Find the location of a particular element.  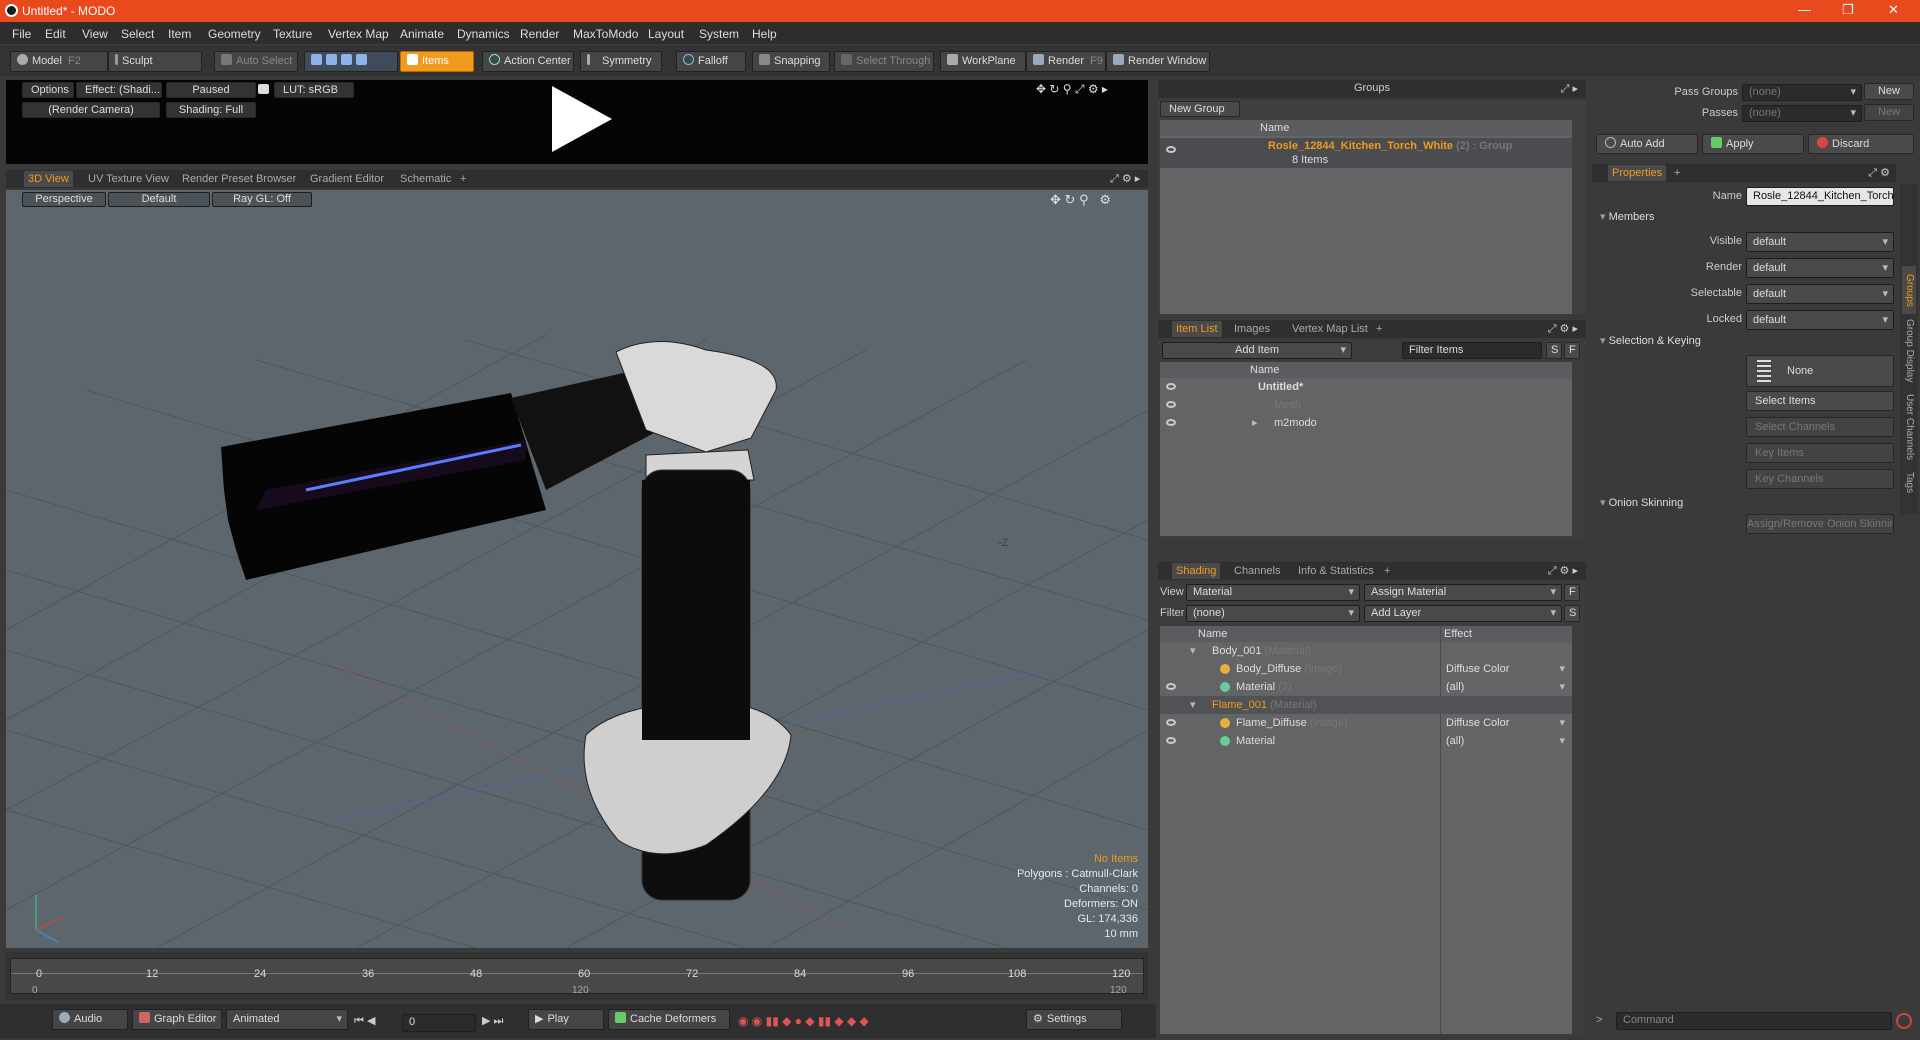

expand-arrow-icon: ▸ is located at coordinates (1255, 423).